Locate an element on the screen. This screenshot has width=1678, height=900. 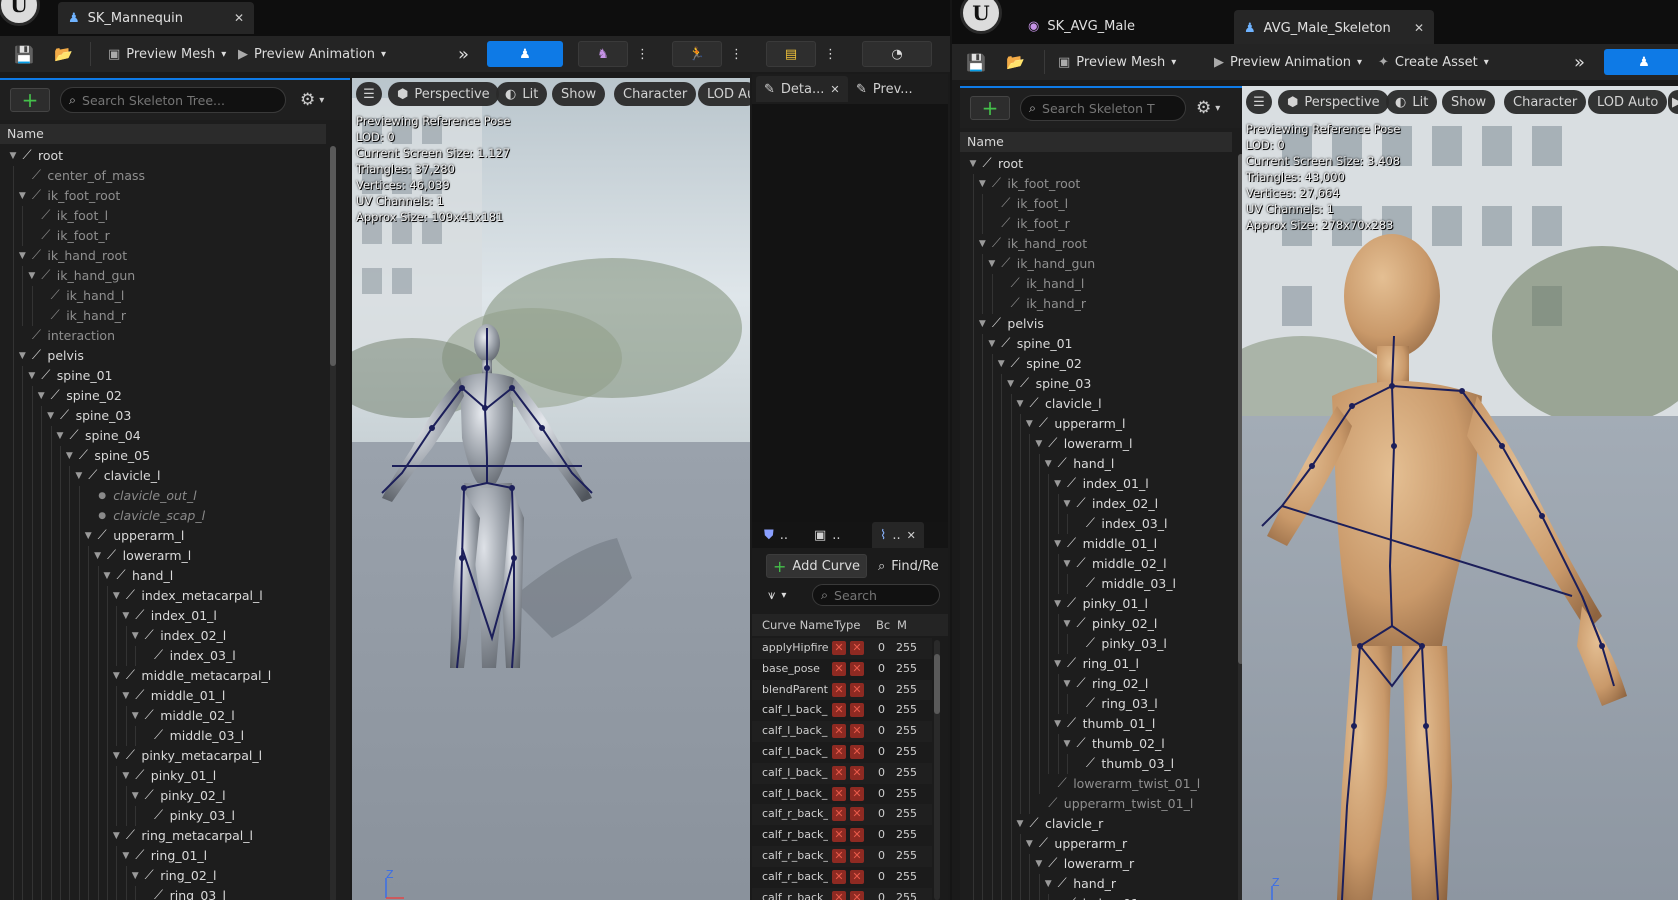
tab-details: ✎ Deta... ✕ is located at coordinates (802, 89).